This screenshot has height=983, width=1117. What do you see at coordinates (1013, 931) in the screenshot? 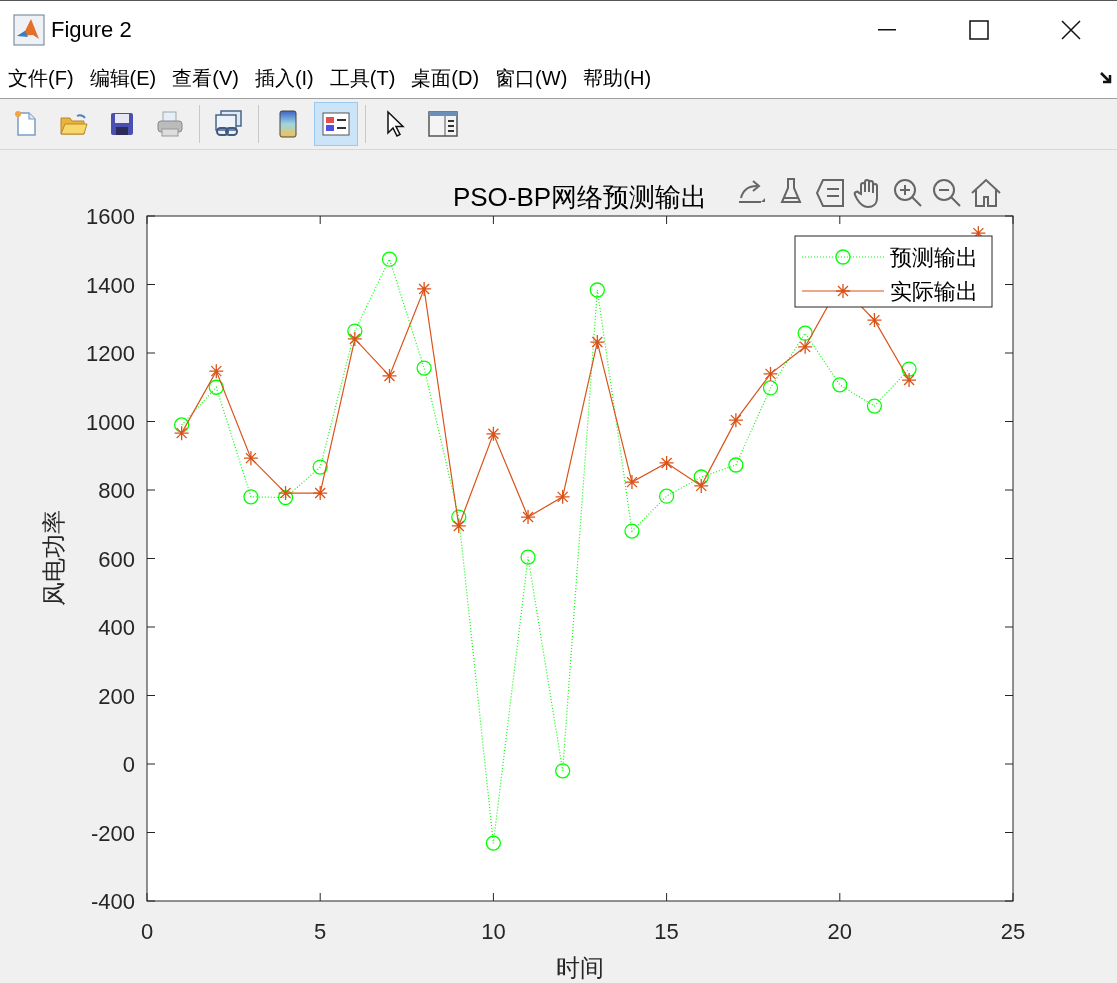
I see `x-tick-label: 25` at bounding box center [1013, 931].